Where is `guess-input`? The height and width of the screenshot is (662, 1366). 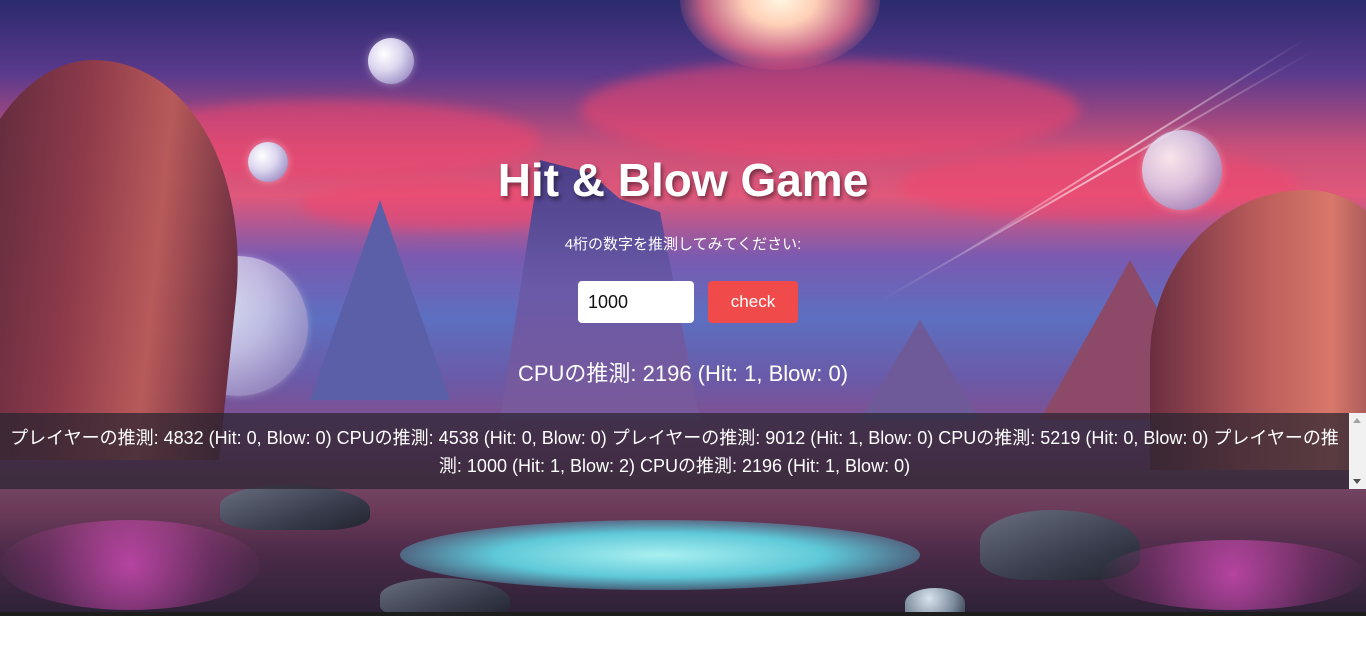 guess-input is located at coordinates (636, 302).